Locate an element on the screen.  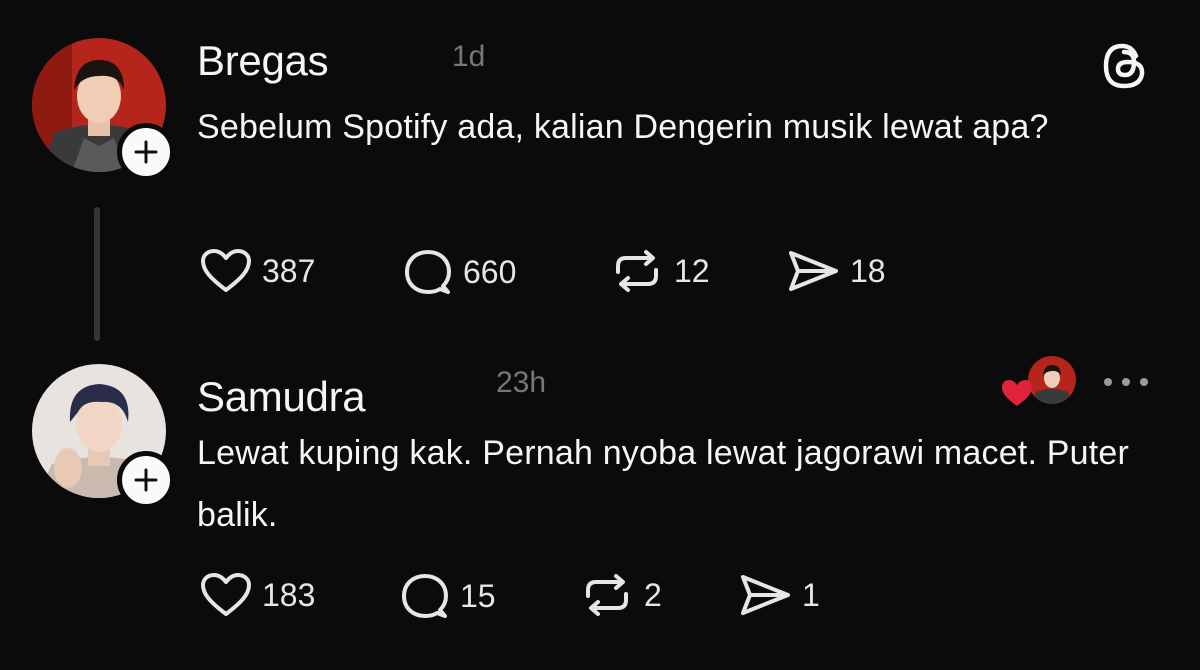
reply-count: 15 is located at coordinates (478, 596).